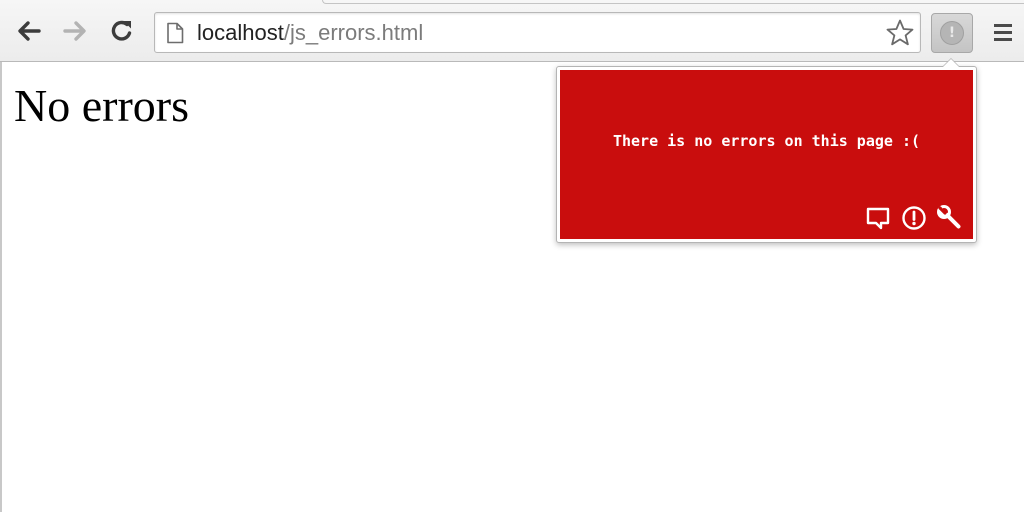  I want to click on menu-button, so click(1003, 33).